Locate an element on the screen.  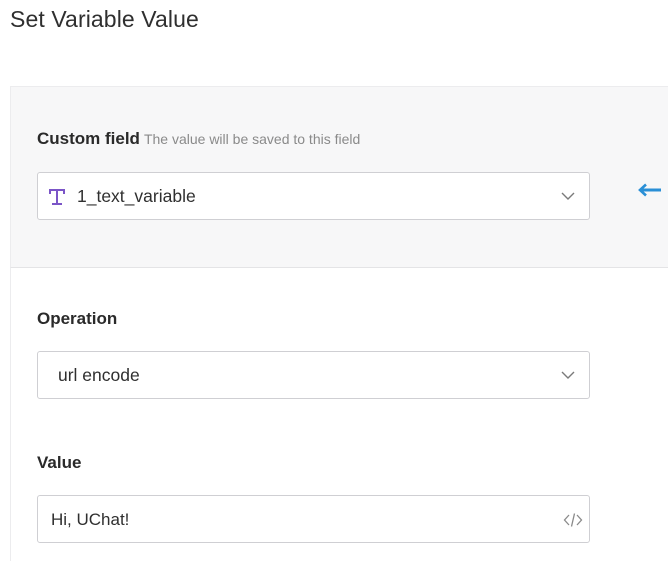
code-icon is located at coordinates (573, 520).